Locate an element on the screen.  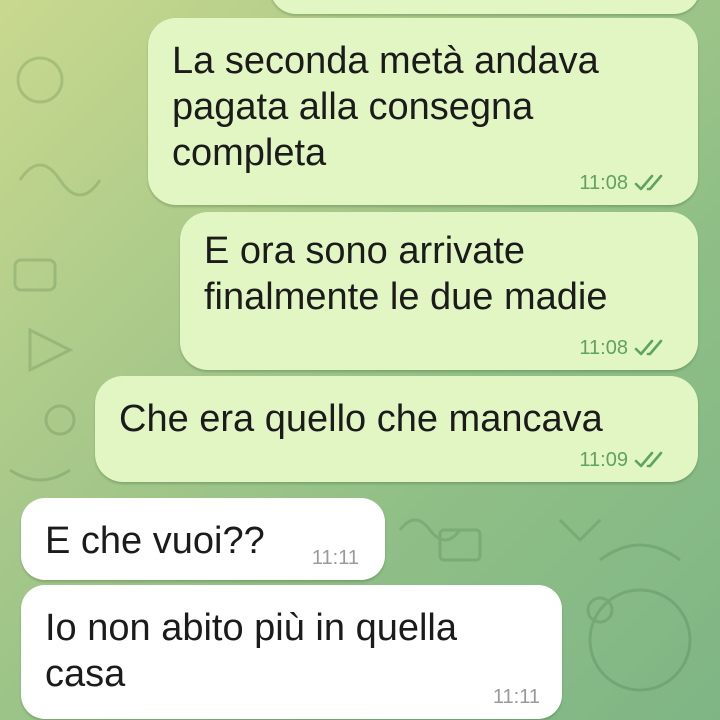
incoming-message-bubble: E che vuoi?? 11:11 is located at coordinates (203, 539).